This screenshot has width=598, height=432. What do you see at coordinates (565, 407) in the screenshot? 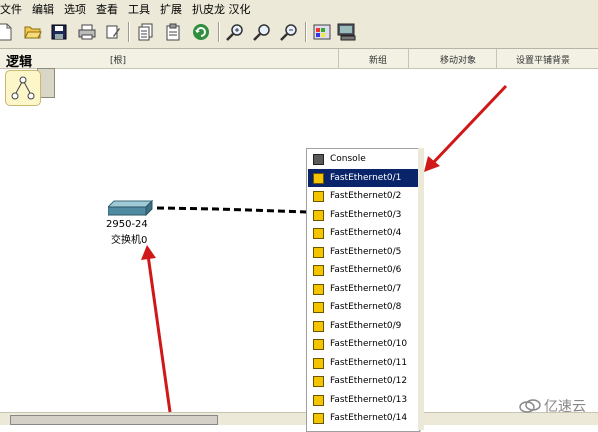
I see `watermark-text: 亿速云` at bounding box center [565, 407].